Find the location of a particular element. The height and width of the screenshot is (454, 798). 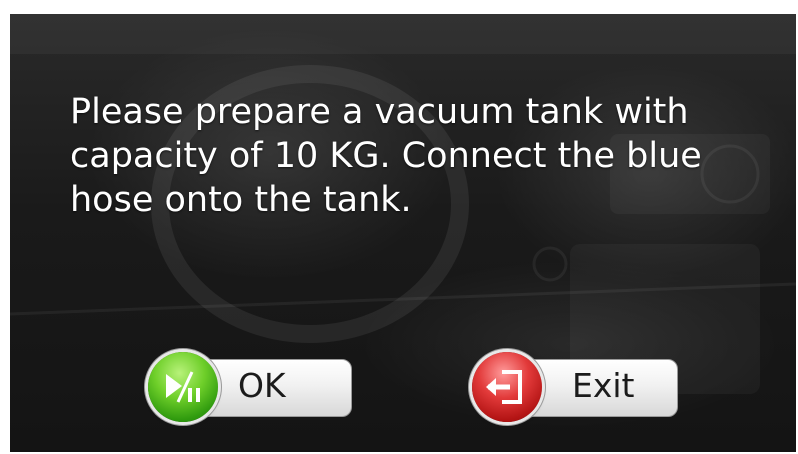

play-pause-icon is located at coordinates (183, 387).